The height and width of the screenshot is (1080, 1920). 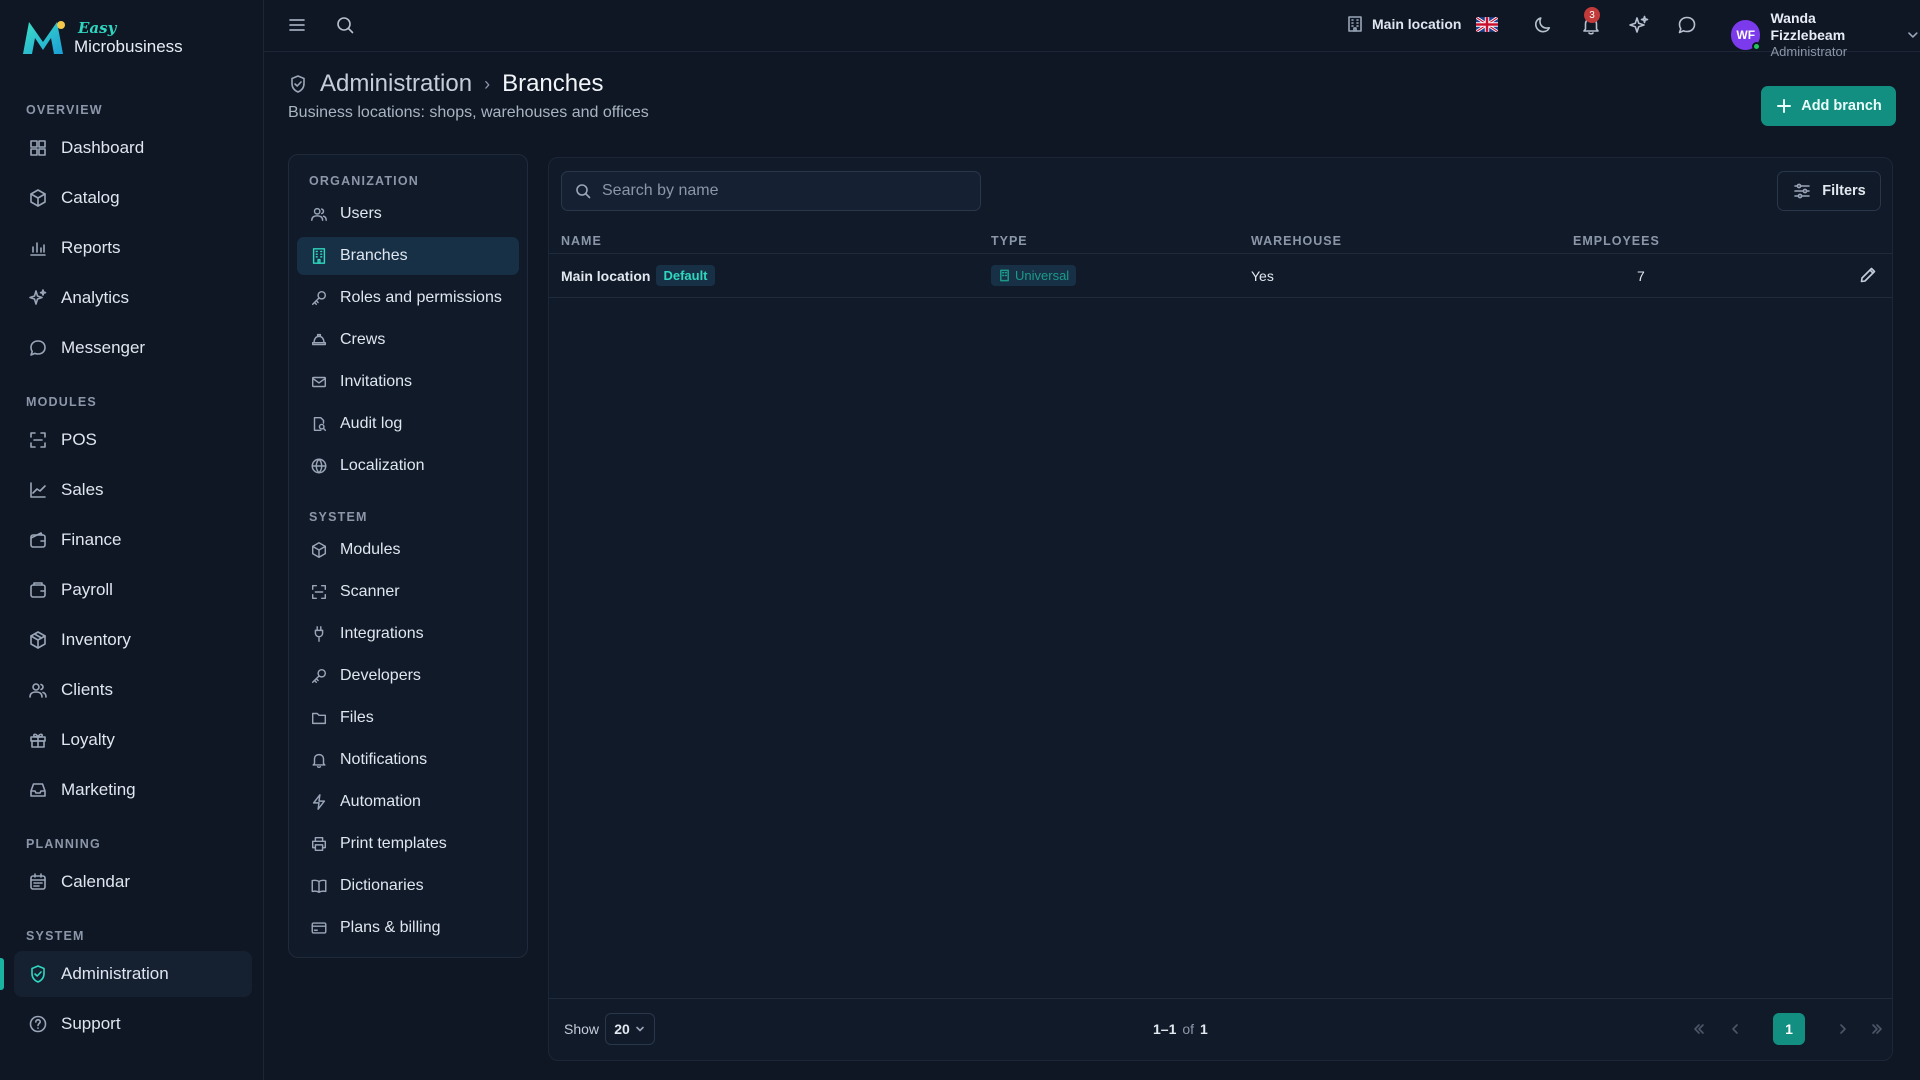 I want to click on credit-card-icon, so click(x=319, y=928).